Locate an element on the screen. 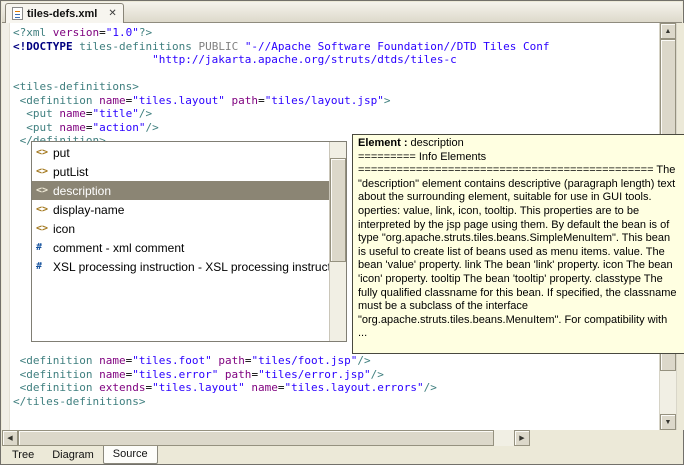 Image resolution: width=684 pixels, height=465 pixels. code-token: ?> is located at coordinates (145, 32).